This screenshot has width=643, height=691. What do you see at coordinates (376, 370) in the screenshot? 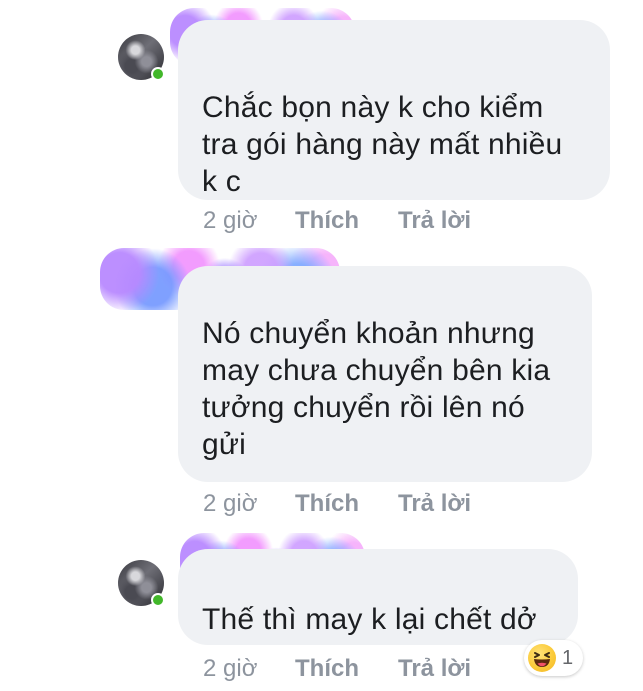
I see `comment-text-line: may chưa chuyển bên kia` at bounding box center [376, 370].